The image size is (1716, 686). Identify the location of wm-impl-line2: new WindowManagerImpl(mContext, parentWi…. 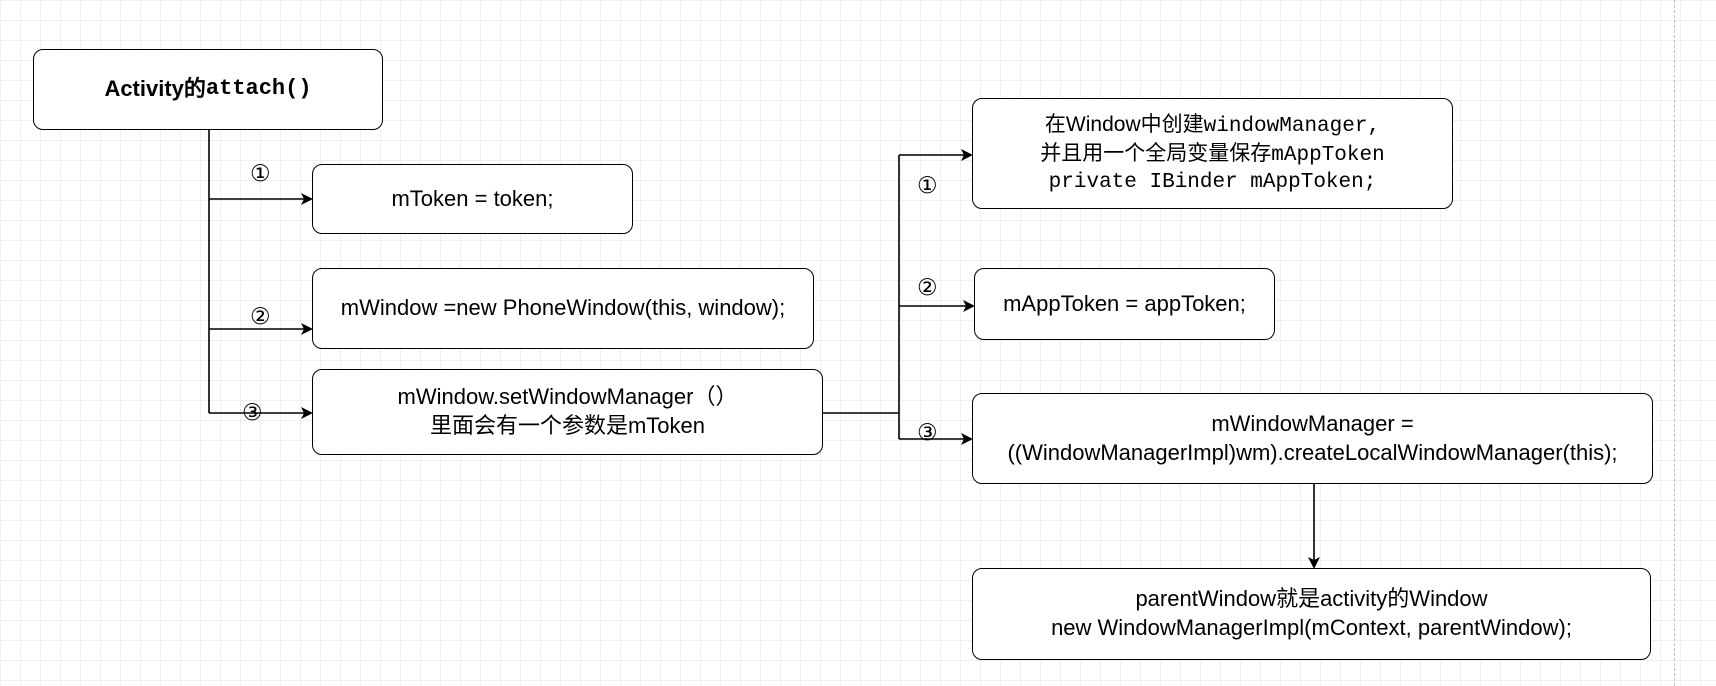
(1311, 627).